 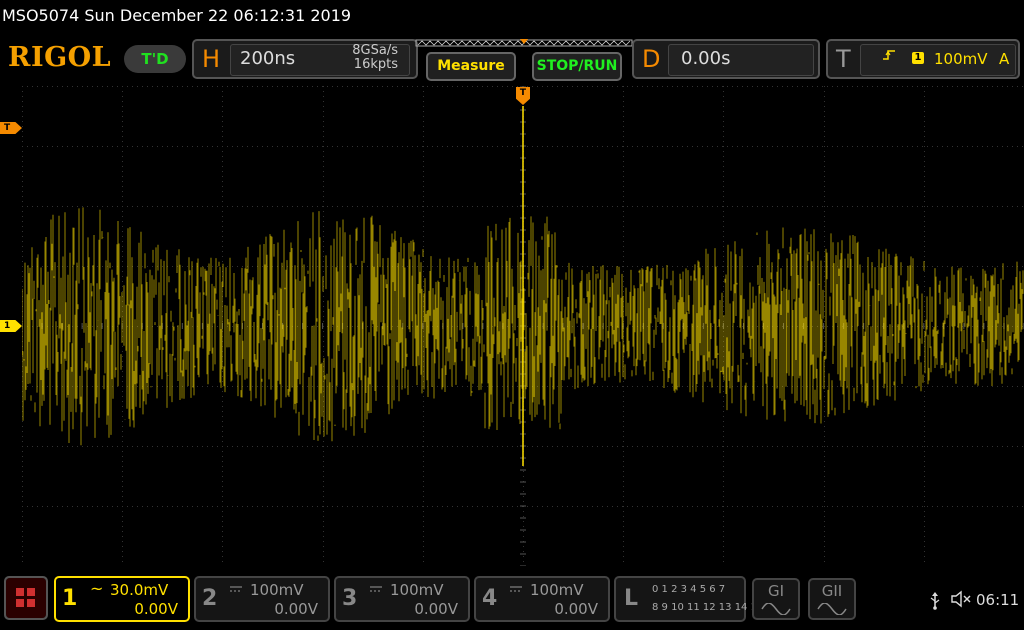 What do you see at coordinates (512, 17) in the screenshot?
I see `title-bar: MSO5074 Sun December 22 06:12:31 2019` at bounding box center [512, 17].